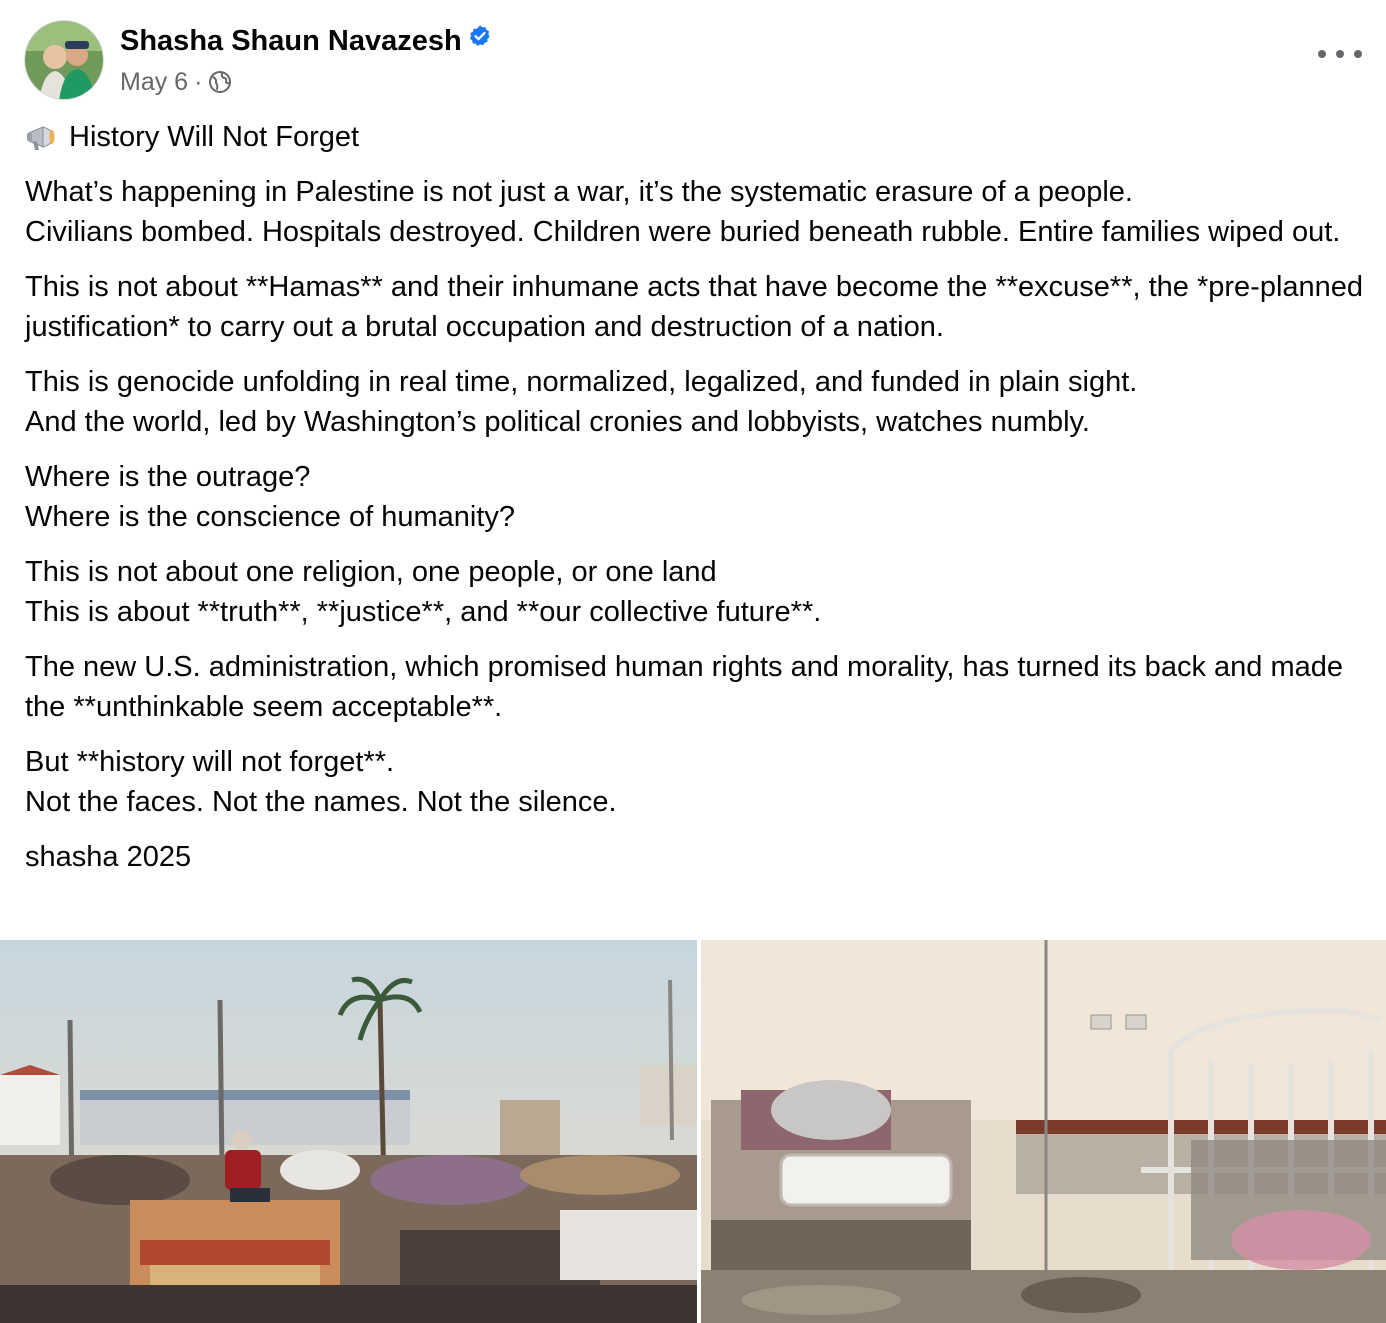 The height and width of the screenshot is (1323, 1386). I want to click on author-name: Shasha Shaun Navazesh, so click(306, 41).